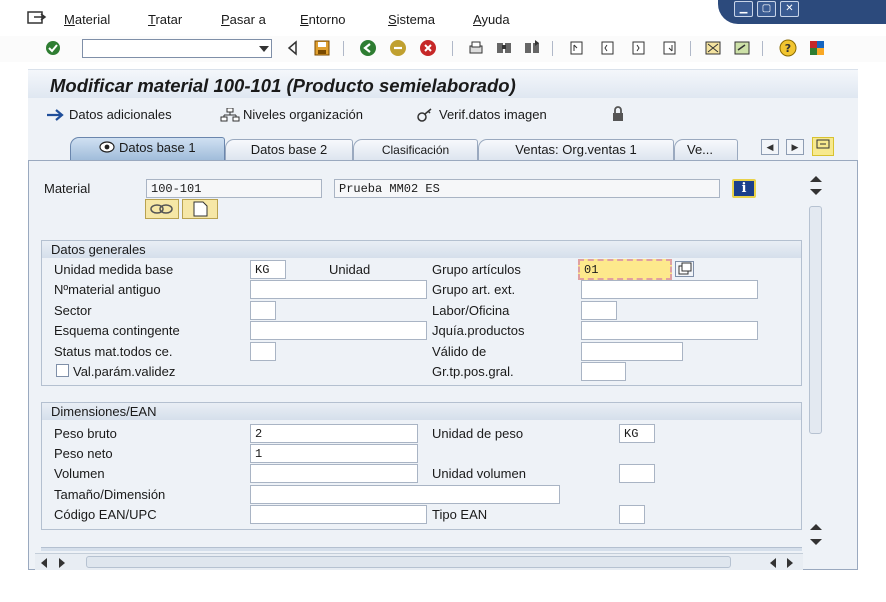  I want to click on link-icon, so click(161, 209).